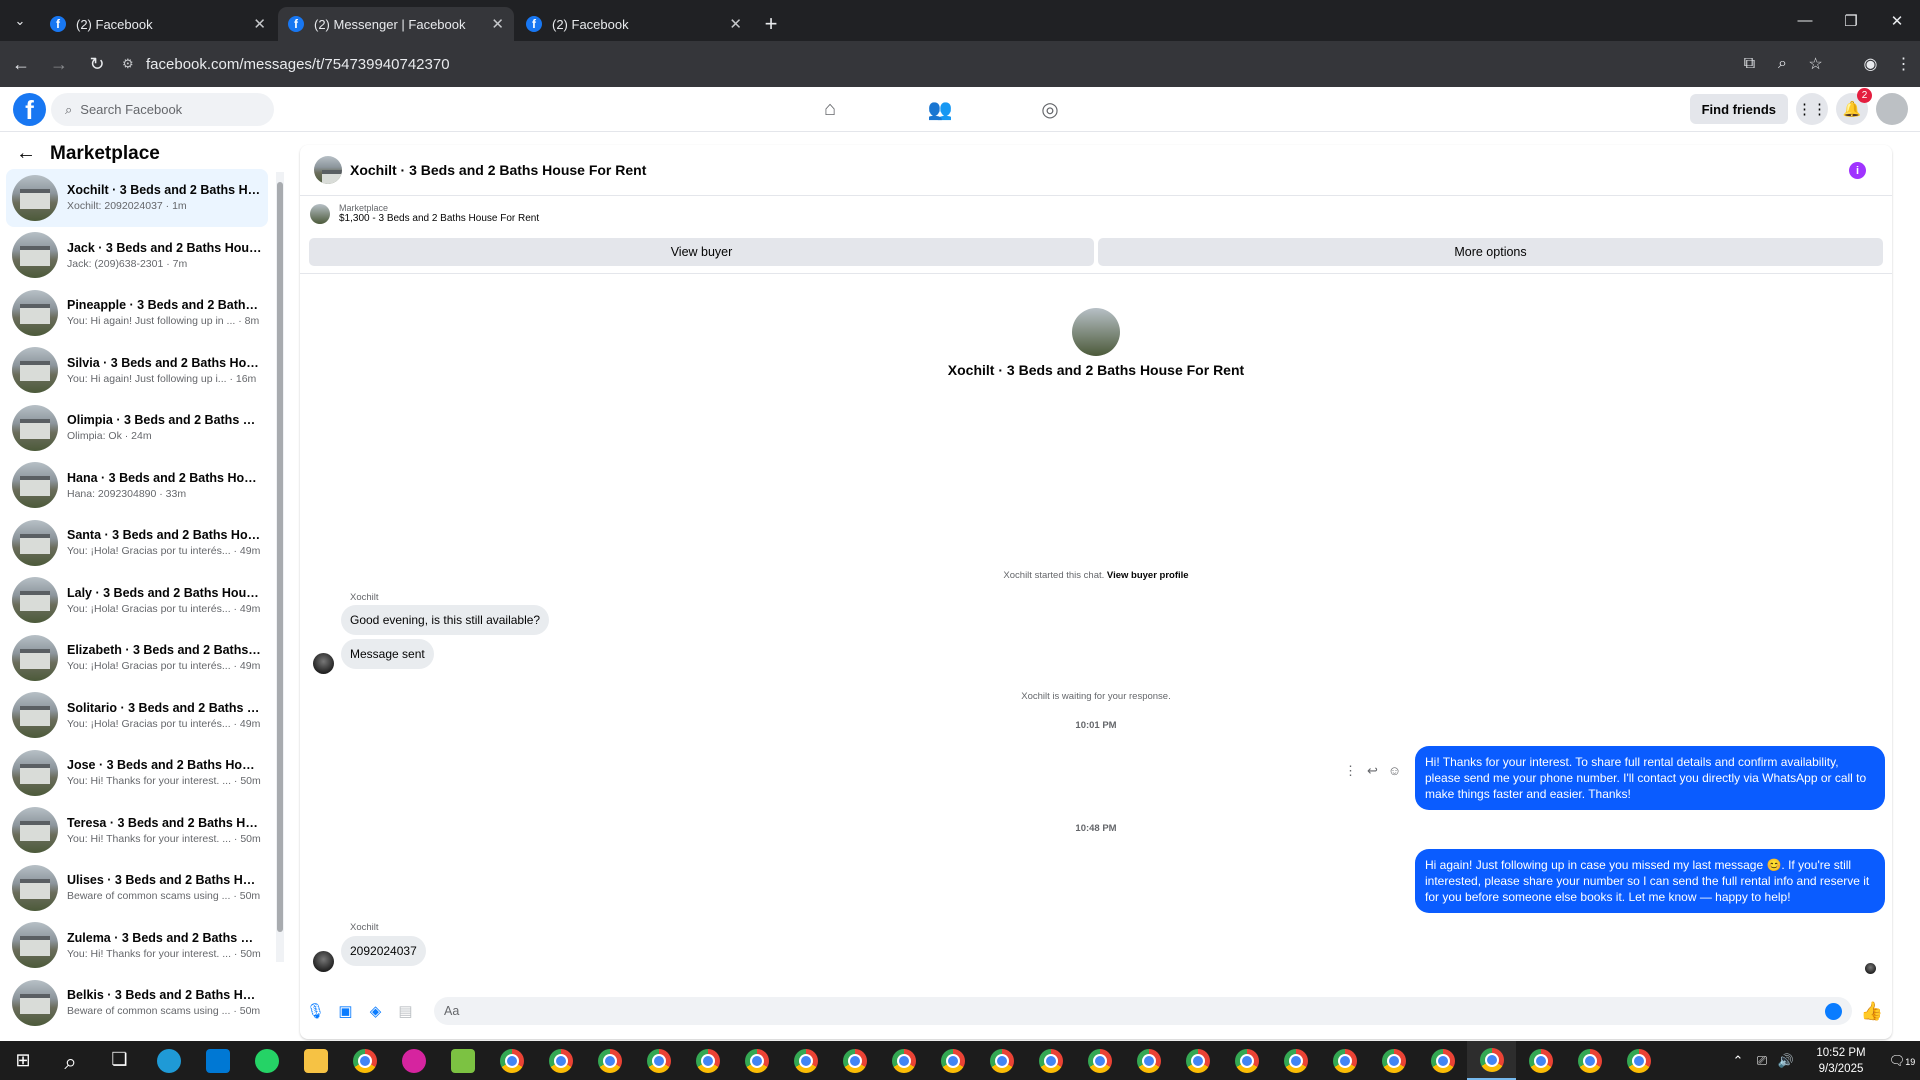 This screenshot has height=1080, width=1920. Describe the element at coordinates (70, 1060) in the screenshot. I see `search-taskbar-icon: ⌕` at that location.